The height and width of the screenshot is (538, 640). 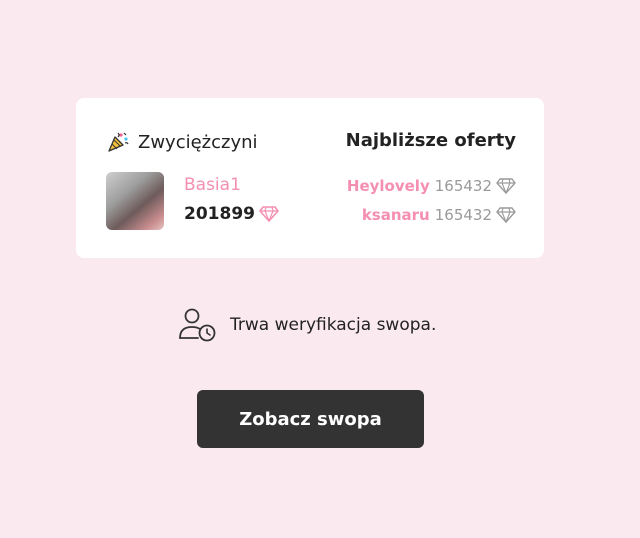 What do you see at coordinates (135, 201) in the screenshot?
I see `avatar` at bounding box center [135, 201].